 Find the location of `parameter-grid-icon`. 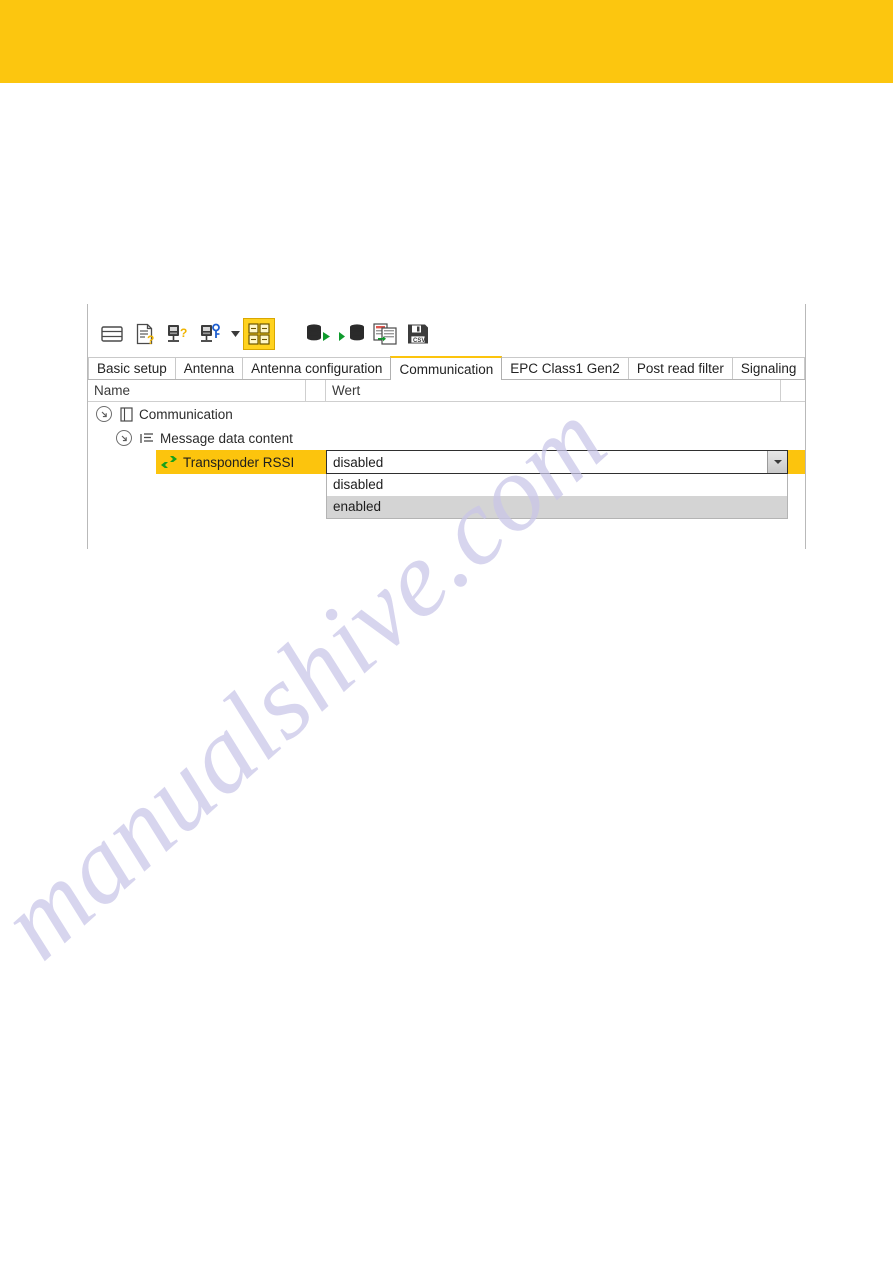

parameter-grid-icon is located at coordinates (259, 334).